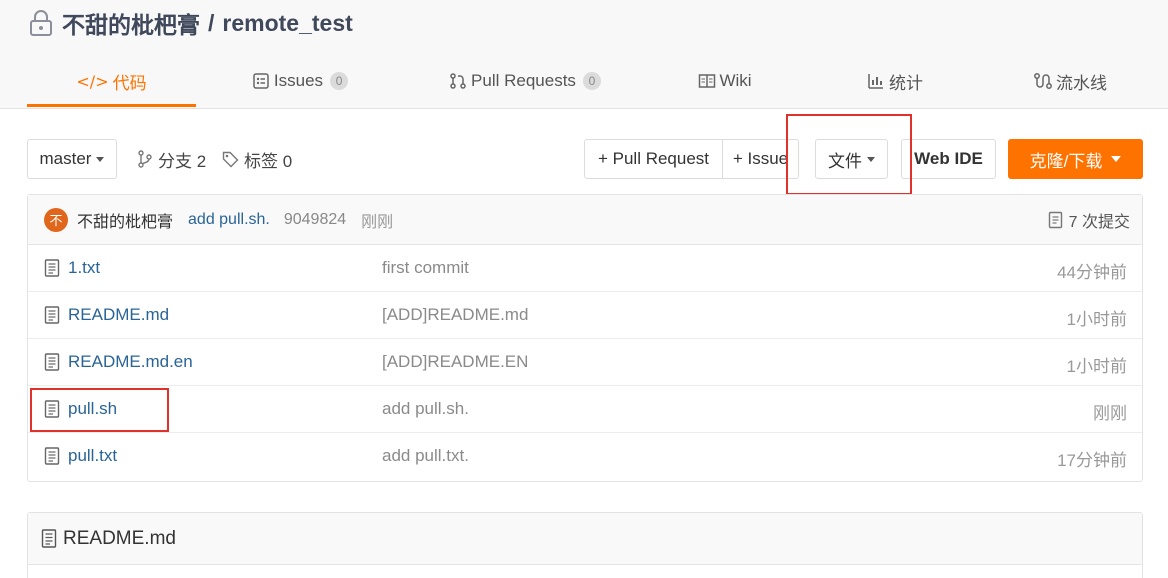 The width and height of the screenshot is (1168, 578). I want to click on pull-request-icon, so click(458, 81).